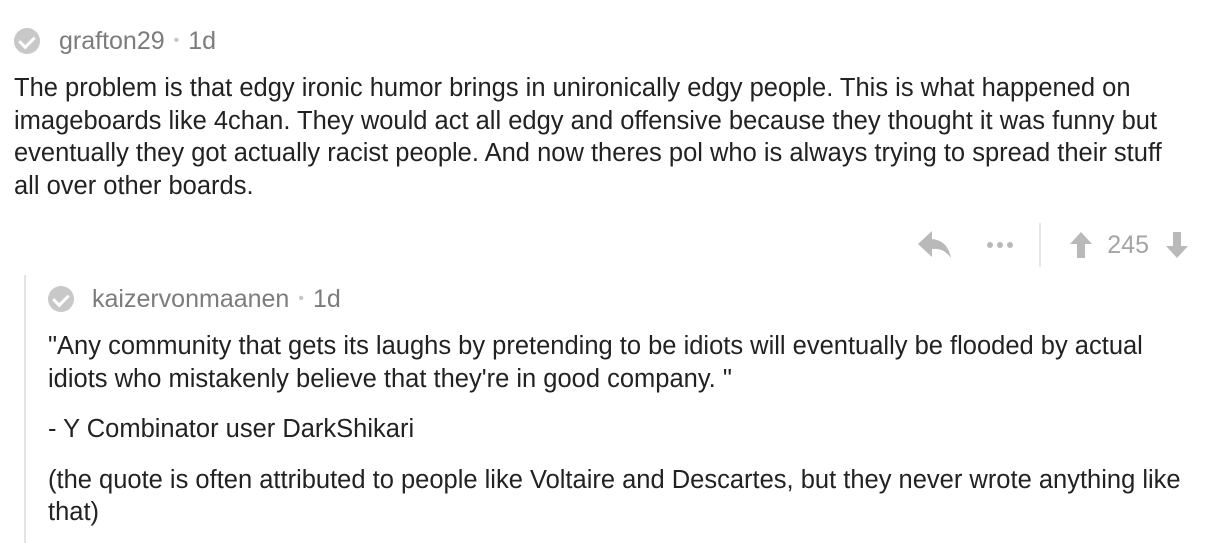  Describe the element at coordinates (112, 41) in the screenshot. I see `comment-author: grafton29` at that location.